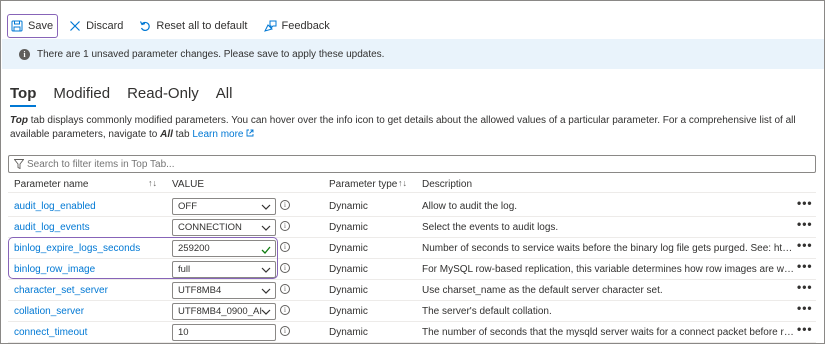 This screenshot has height=344, width=825. What do you see at coordinates (77, 248) in the screenshot?
I see `parameter-name-link: binlog_expire_logs_seconds` at bounding box center [77, 248].